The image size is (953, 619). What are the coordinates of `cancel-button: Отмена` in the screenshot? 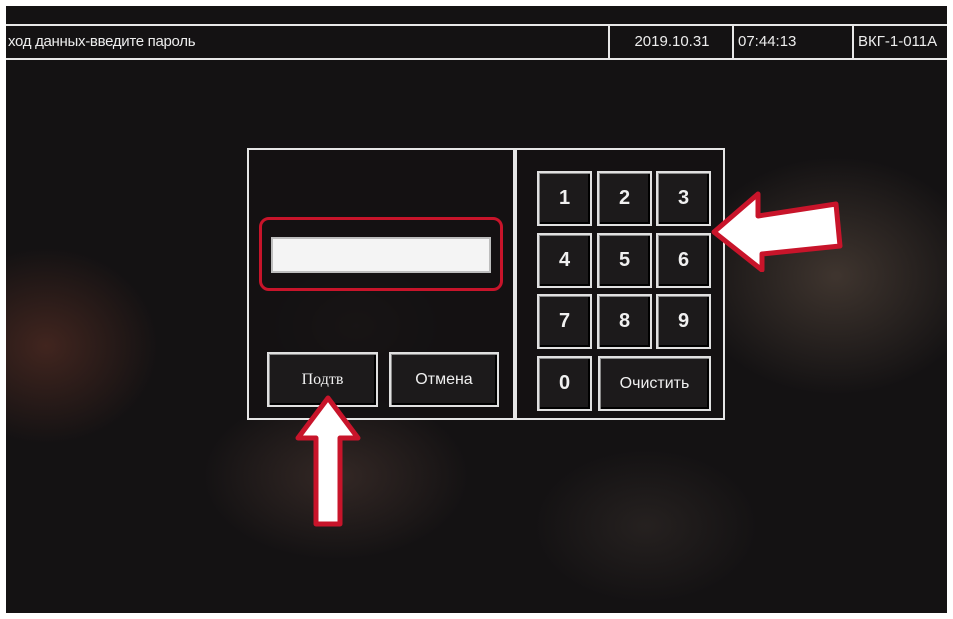 It's located at (444, 379).